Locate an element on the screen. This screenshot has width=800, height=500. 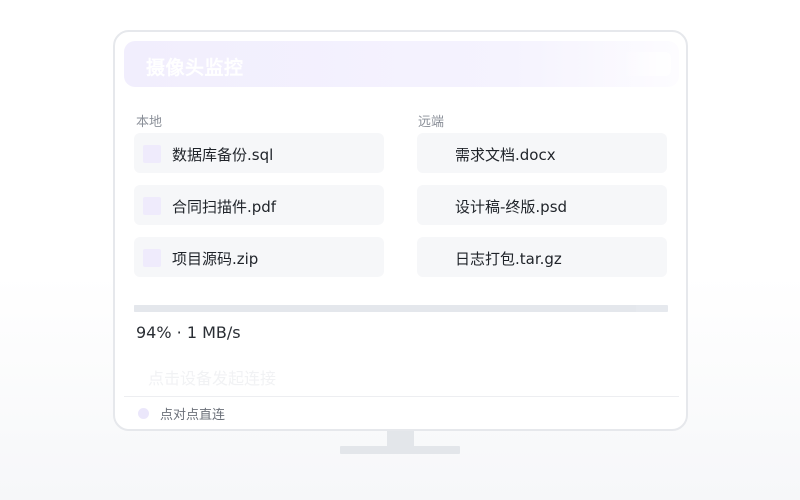
remote-file-item: 设计稿-终版.psd is located at coordinates (542, 205).